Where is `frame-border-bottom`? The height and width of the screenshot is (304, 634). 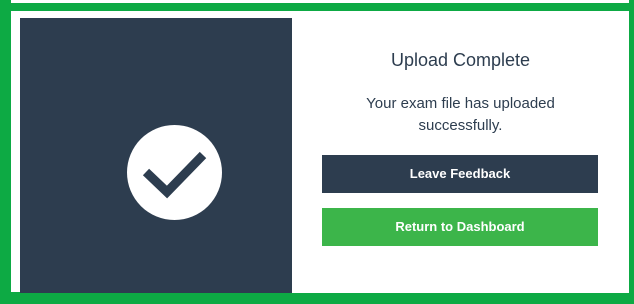 frame-border-bottom is located at coordinates (317, 298).